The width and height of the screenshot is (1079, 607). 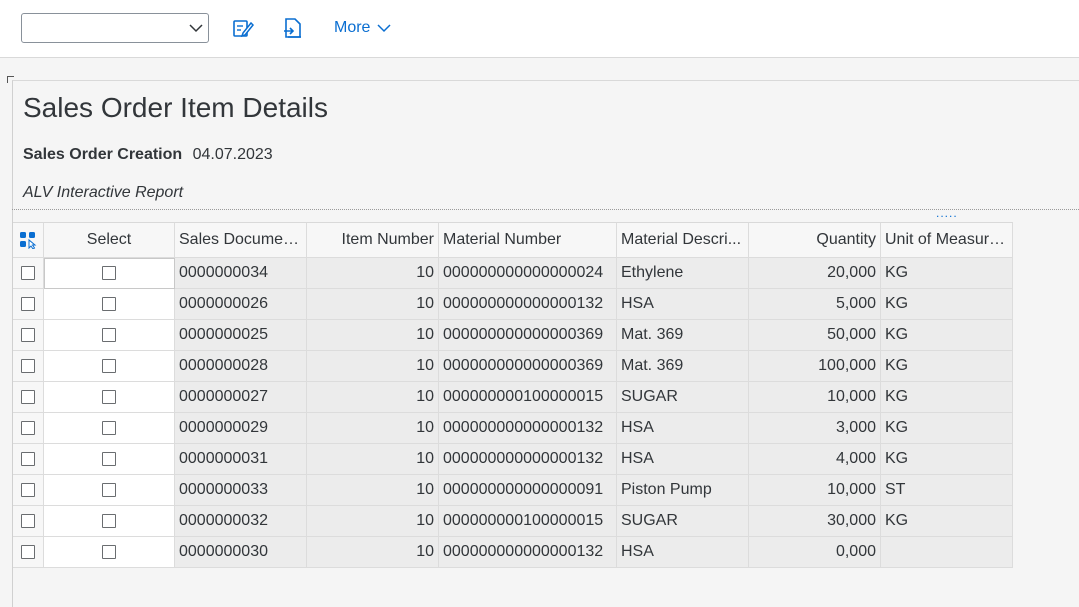 I want to click on column-header-material-number: Material Number, so click(x=528, y=240).